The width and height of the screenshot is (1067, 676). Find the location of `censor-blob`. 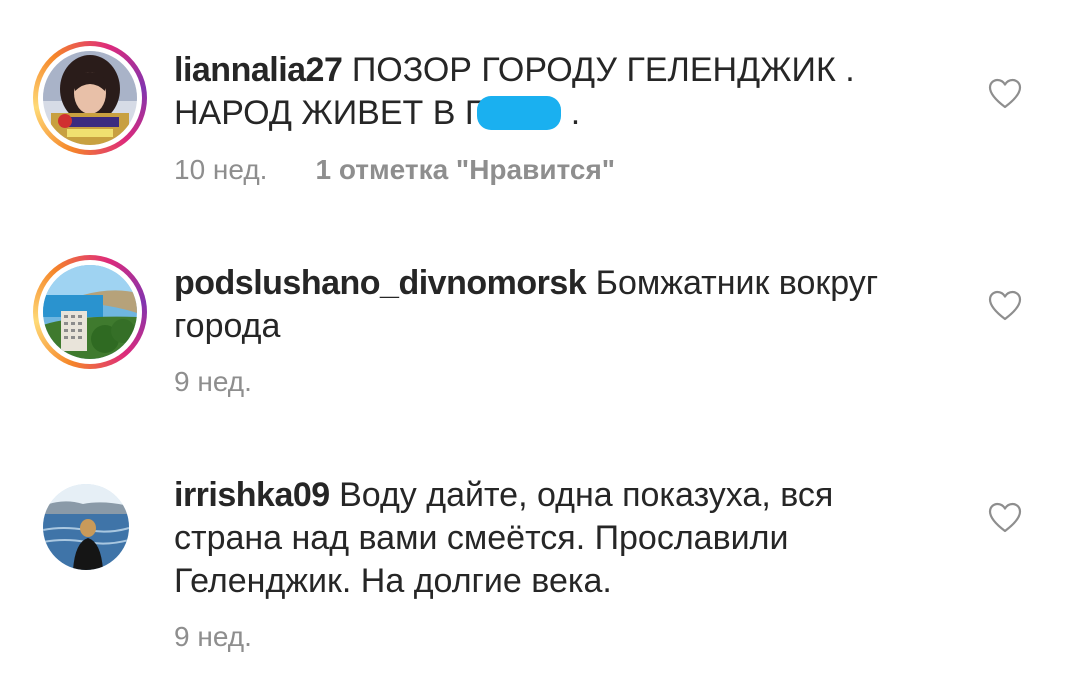

censor-blob is located at coordinates (519, 113).